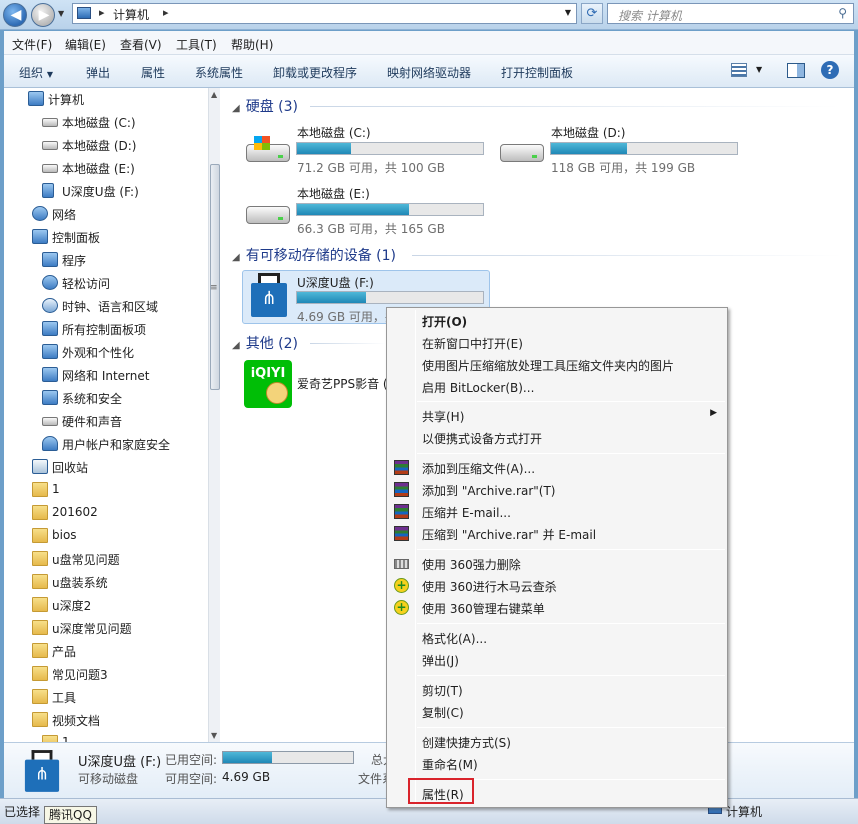 This screenshot has height=824, width=858. I want to click on menu-item-open-portable: 以便携式设备方式打开, so click(482, 438).